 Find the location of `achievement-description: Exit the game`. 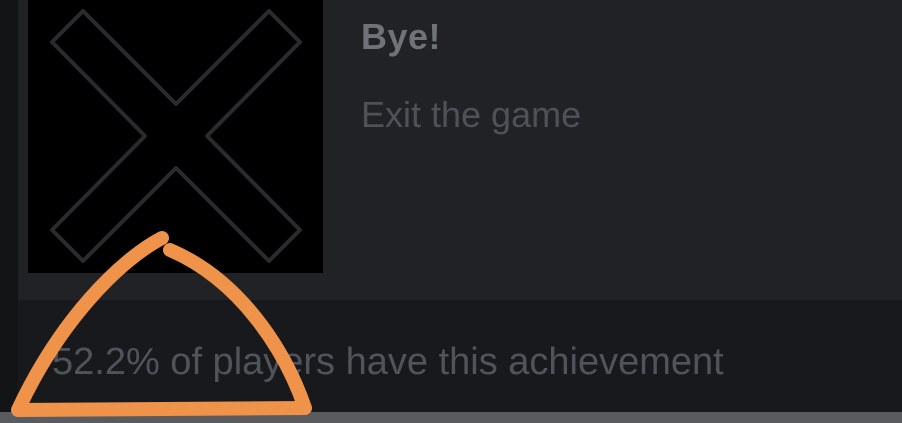

achievement-description: Exit the game is located at coordinates (471, 114).